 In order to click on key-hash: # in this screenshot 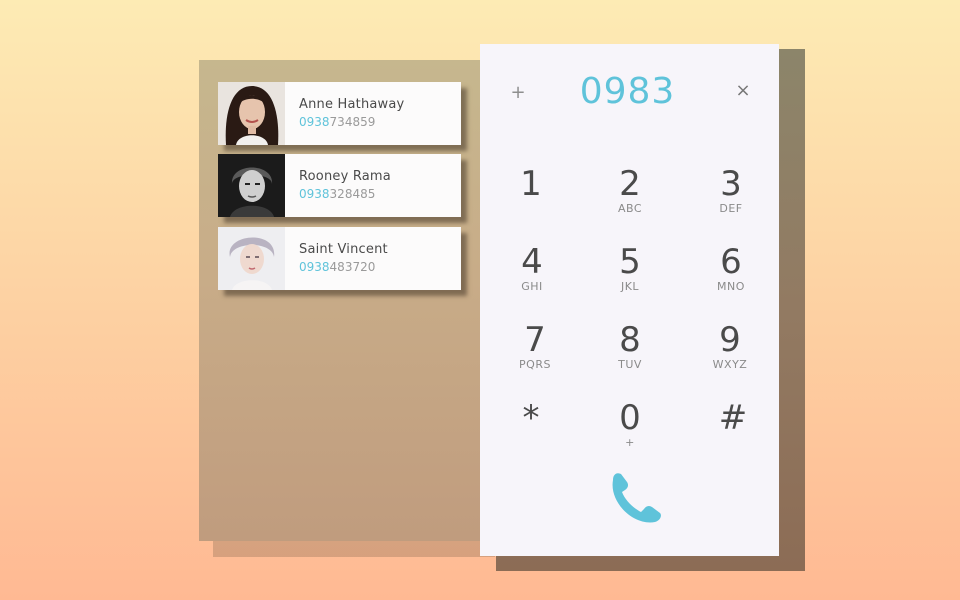, I will do `click(733, 429)`.